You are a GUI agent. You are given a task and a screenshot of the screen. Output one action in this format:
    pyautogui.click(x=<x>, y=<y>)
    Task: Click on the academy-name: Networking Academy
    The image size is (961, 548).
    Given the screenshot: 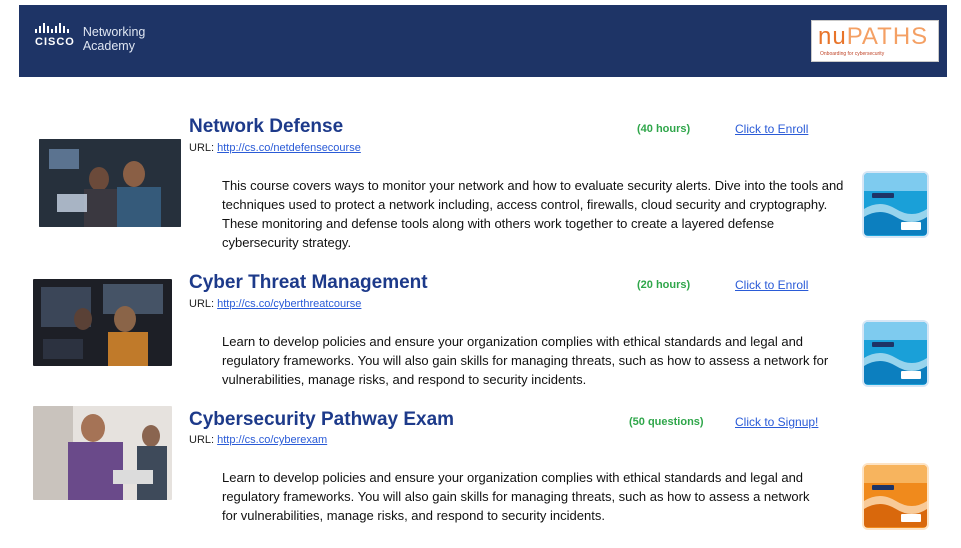 What is the action you would take?
    pyautogui.click(x=114, y=39)
    